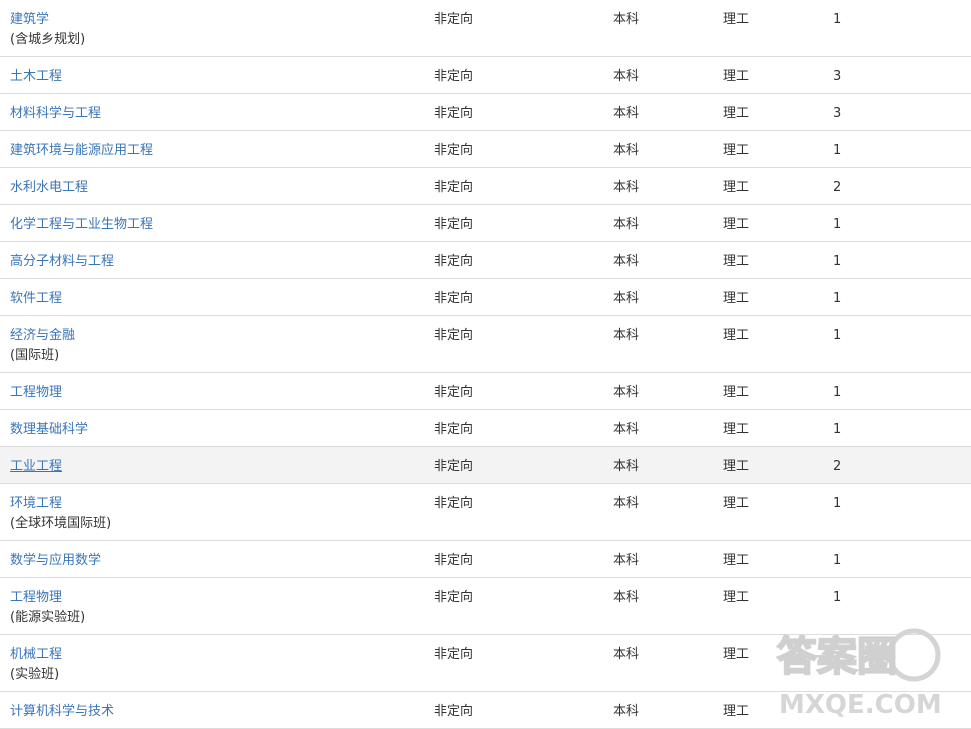 The height and width of the screenshot is (729, 971). I want to click on major-link: 机械工程, so click(222, 655).